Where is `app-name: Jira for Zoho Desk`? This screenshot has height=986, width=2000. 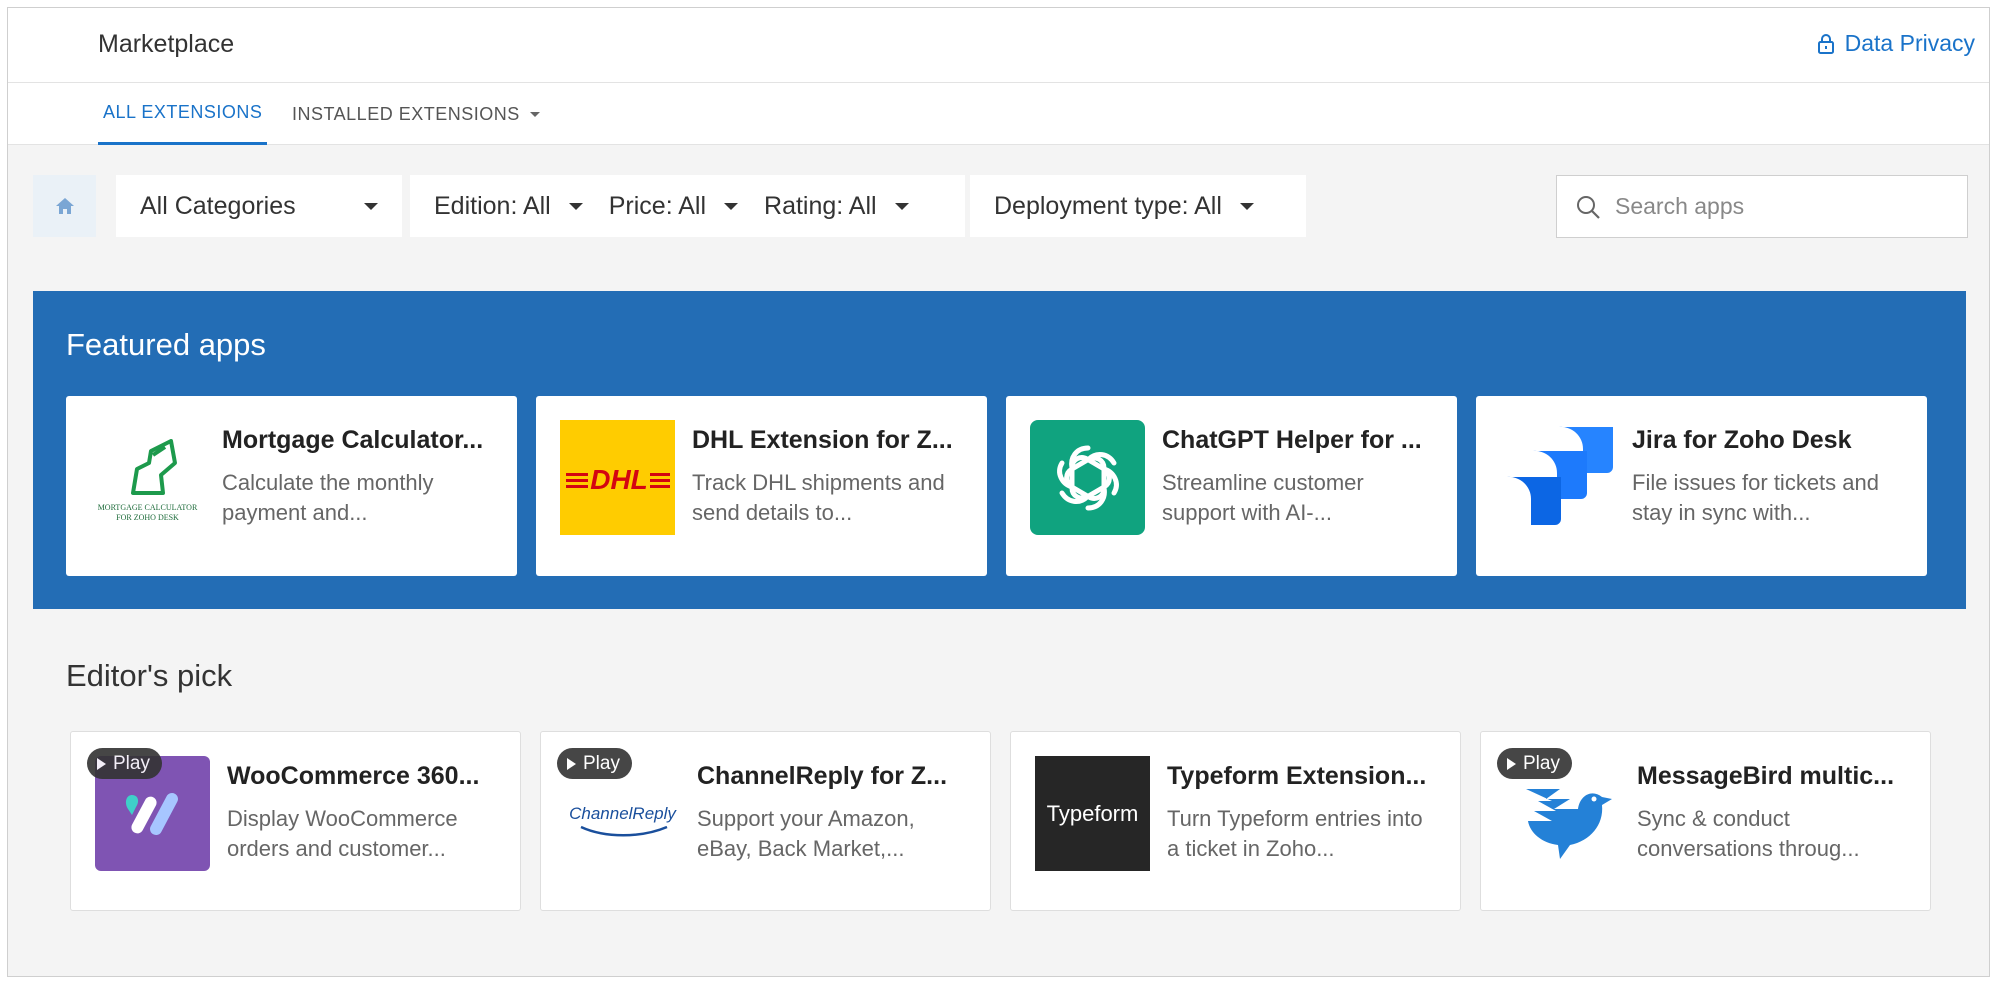
app-name: Jira for Zoho Desk is located at coordinates (1742, 440).